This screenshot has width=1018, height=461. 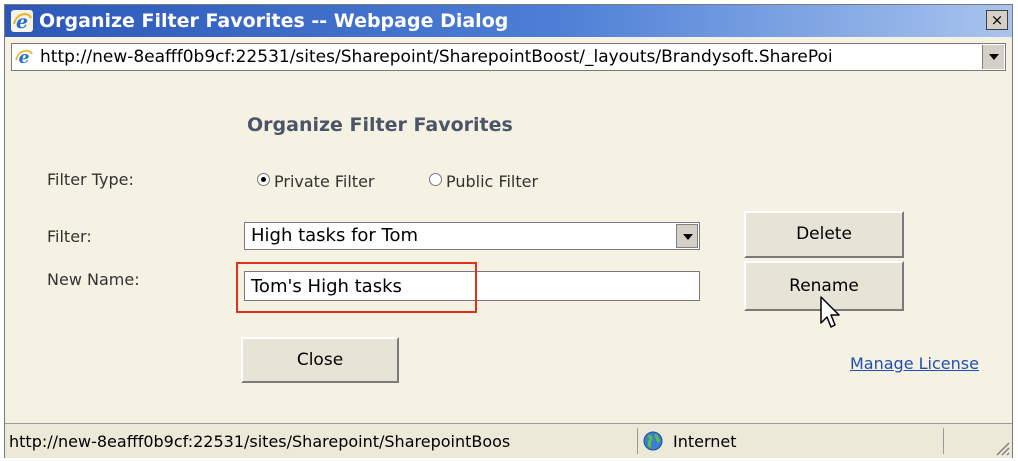 What do you see at coordinates (997, 20) in the screenshot?
I see `close-window-button: ×` at bounding box center [997, 20].